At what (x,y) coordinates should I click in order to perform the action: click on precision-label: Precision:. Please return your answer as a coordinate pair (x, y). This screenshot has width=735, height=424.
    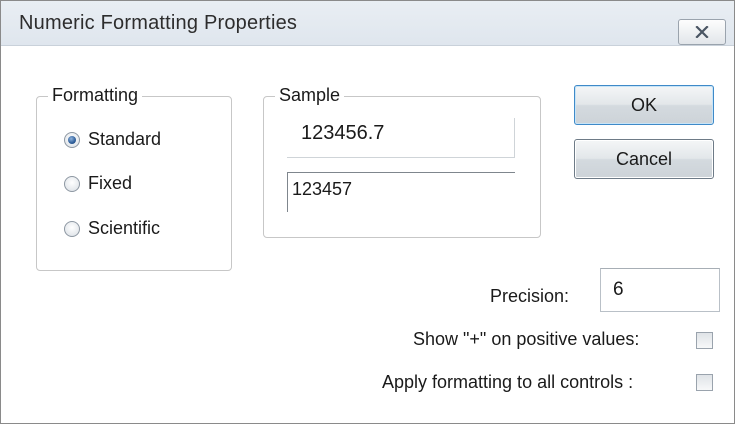
    Looking at the image, I should click on (530, 296).